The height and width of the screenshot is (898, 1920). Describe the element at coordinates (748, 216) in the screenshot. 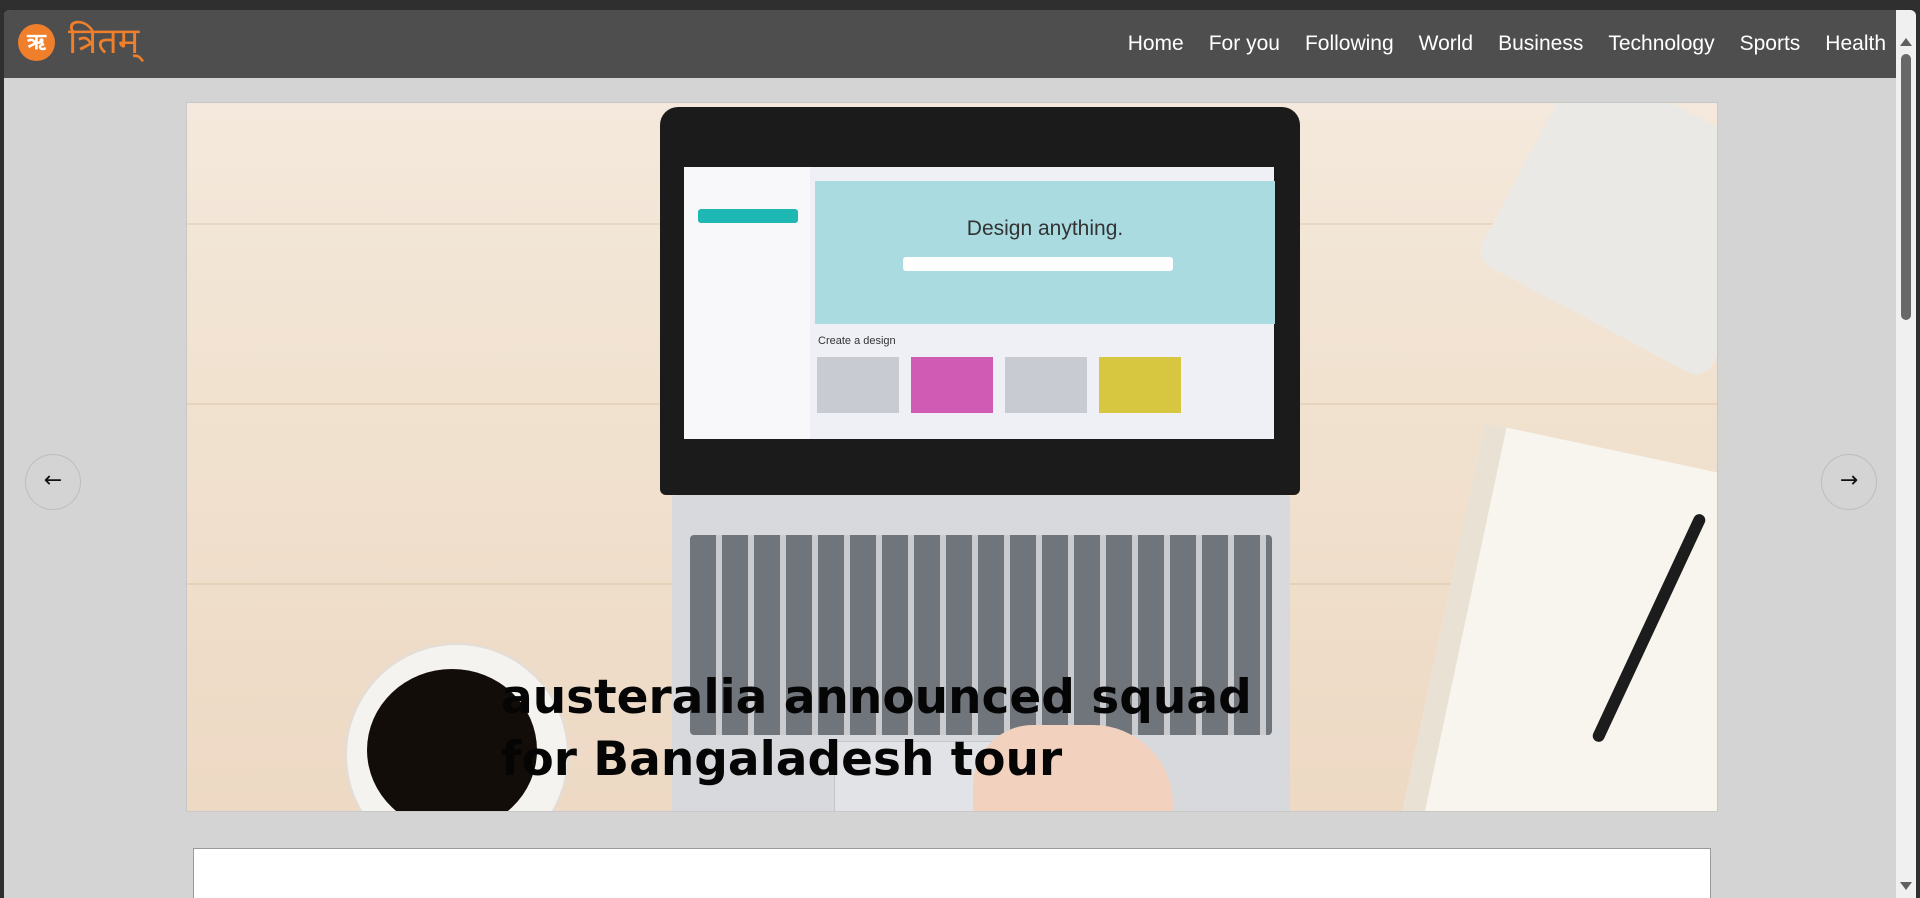

I see `screen-create-button` at that location.